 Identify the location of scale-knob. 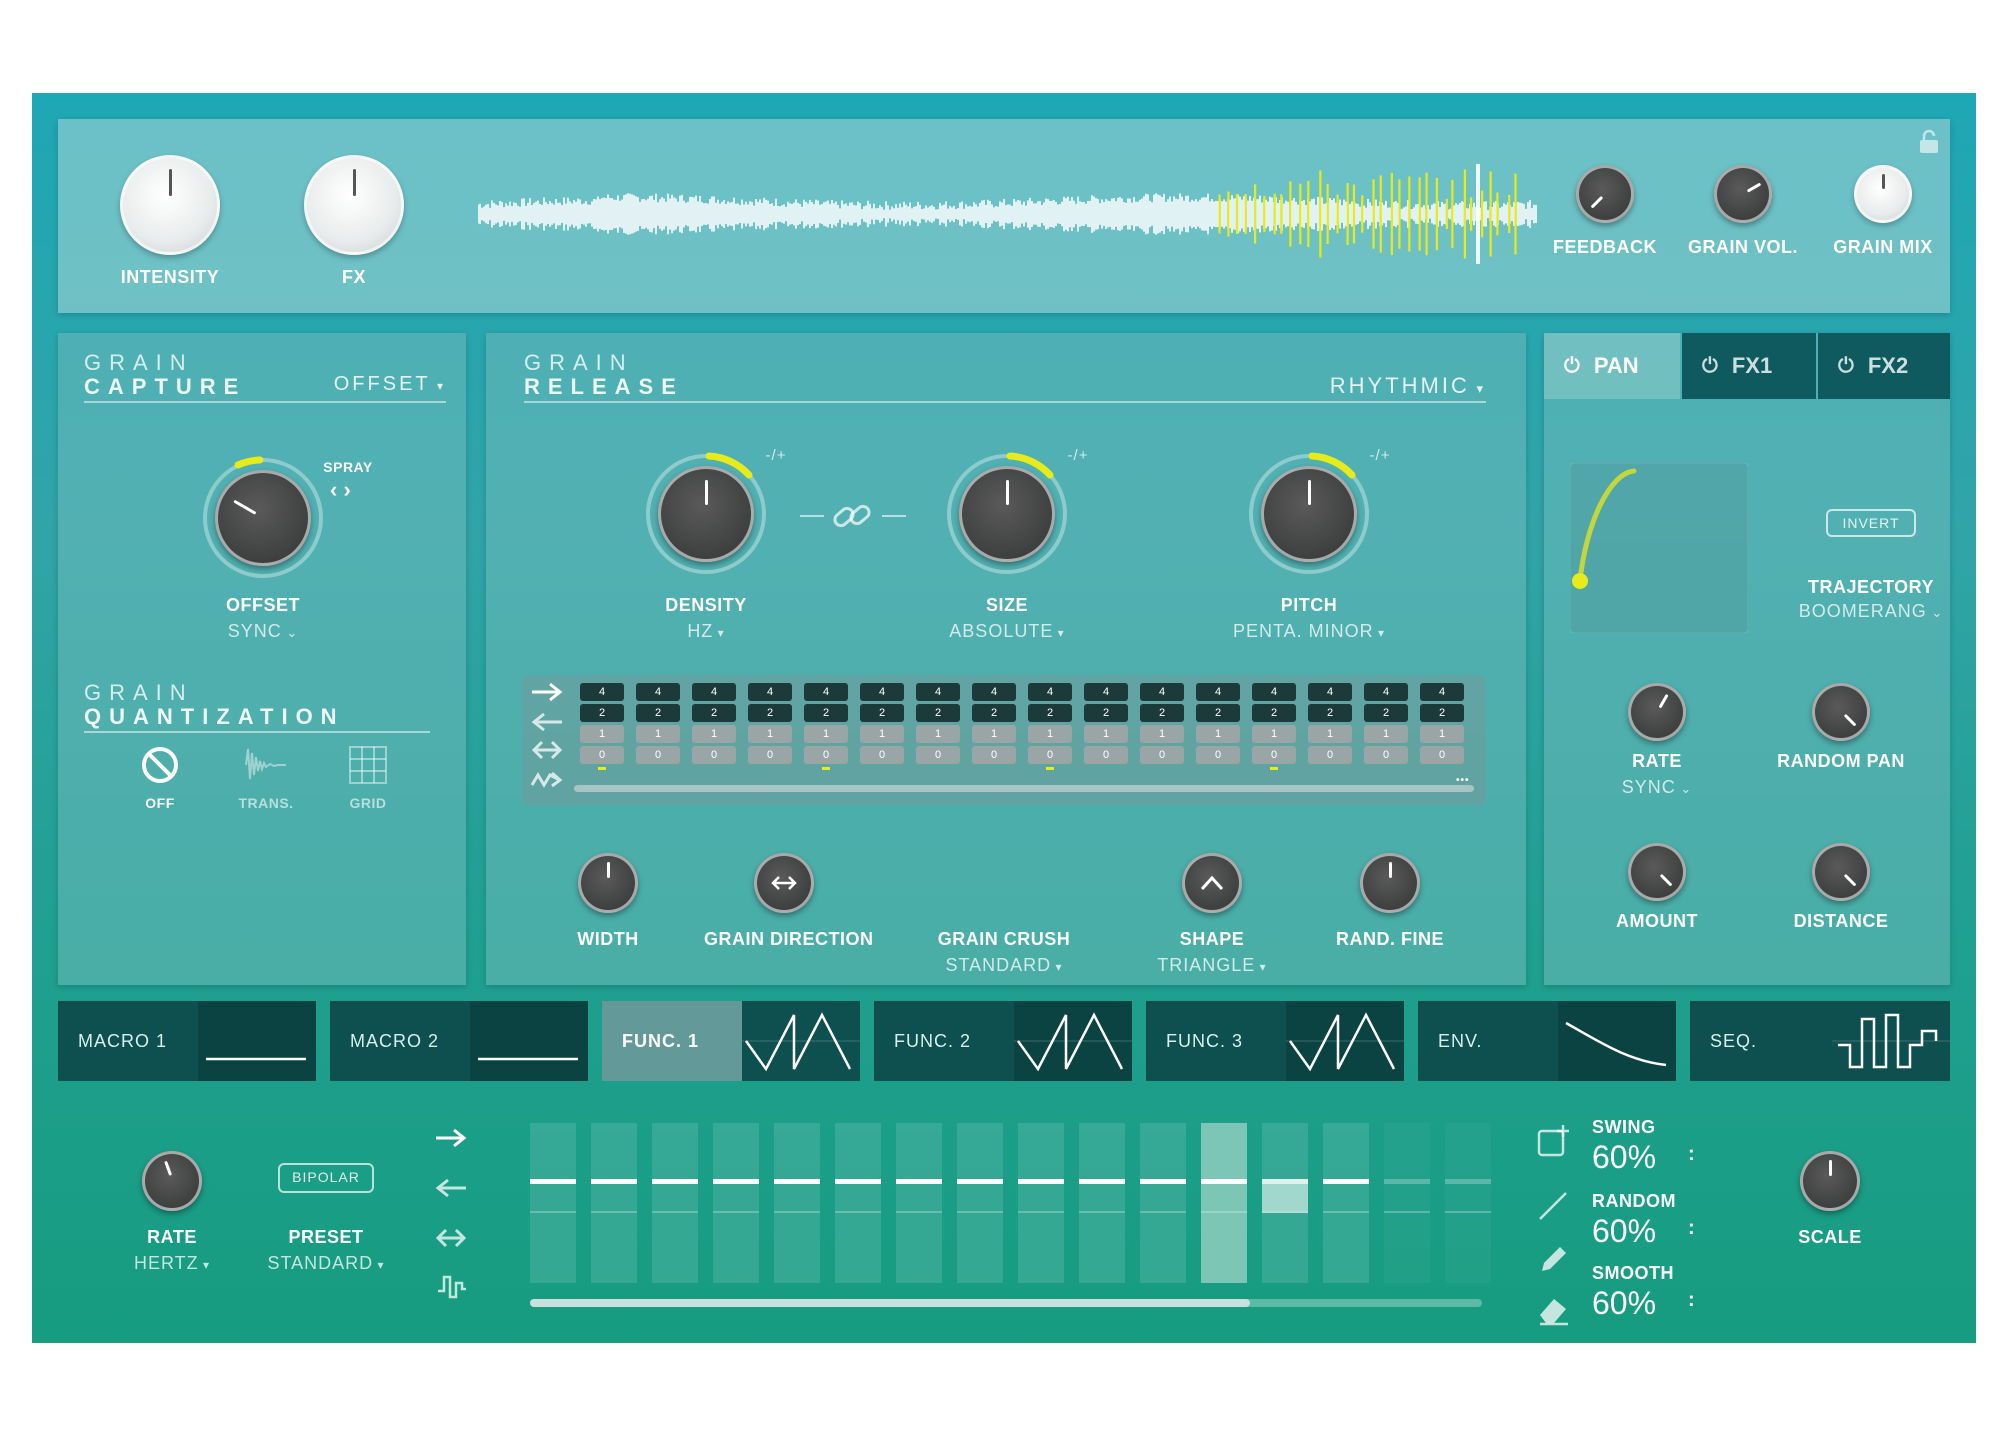
(1830, 1181).